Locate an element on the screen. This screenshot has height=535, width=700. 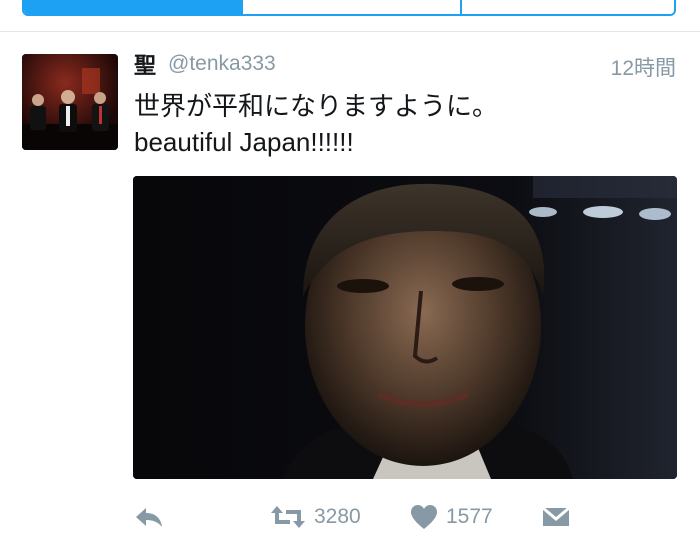
tweet-actions: 3280 1577 is located at coordinates (414, 517).